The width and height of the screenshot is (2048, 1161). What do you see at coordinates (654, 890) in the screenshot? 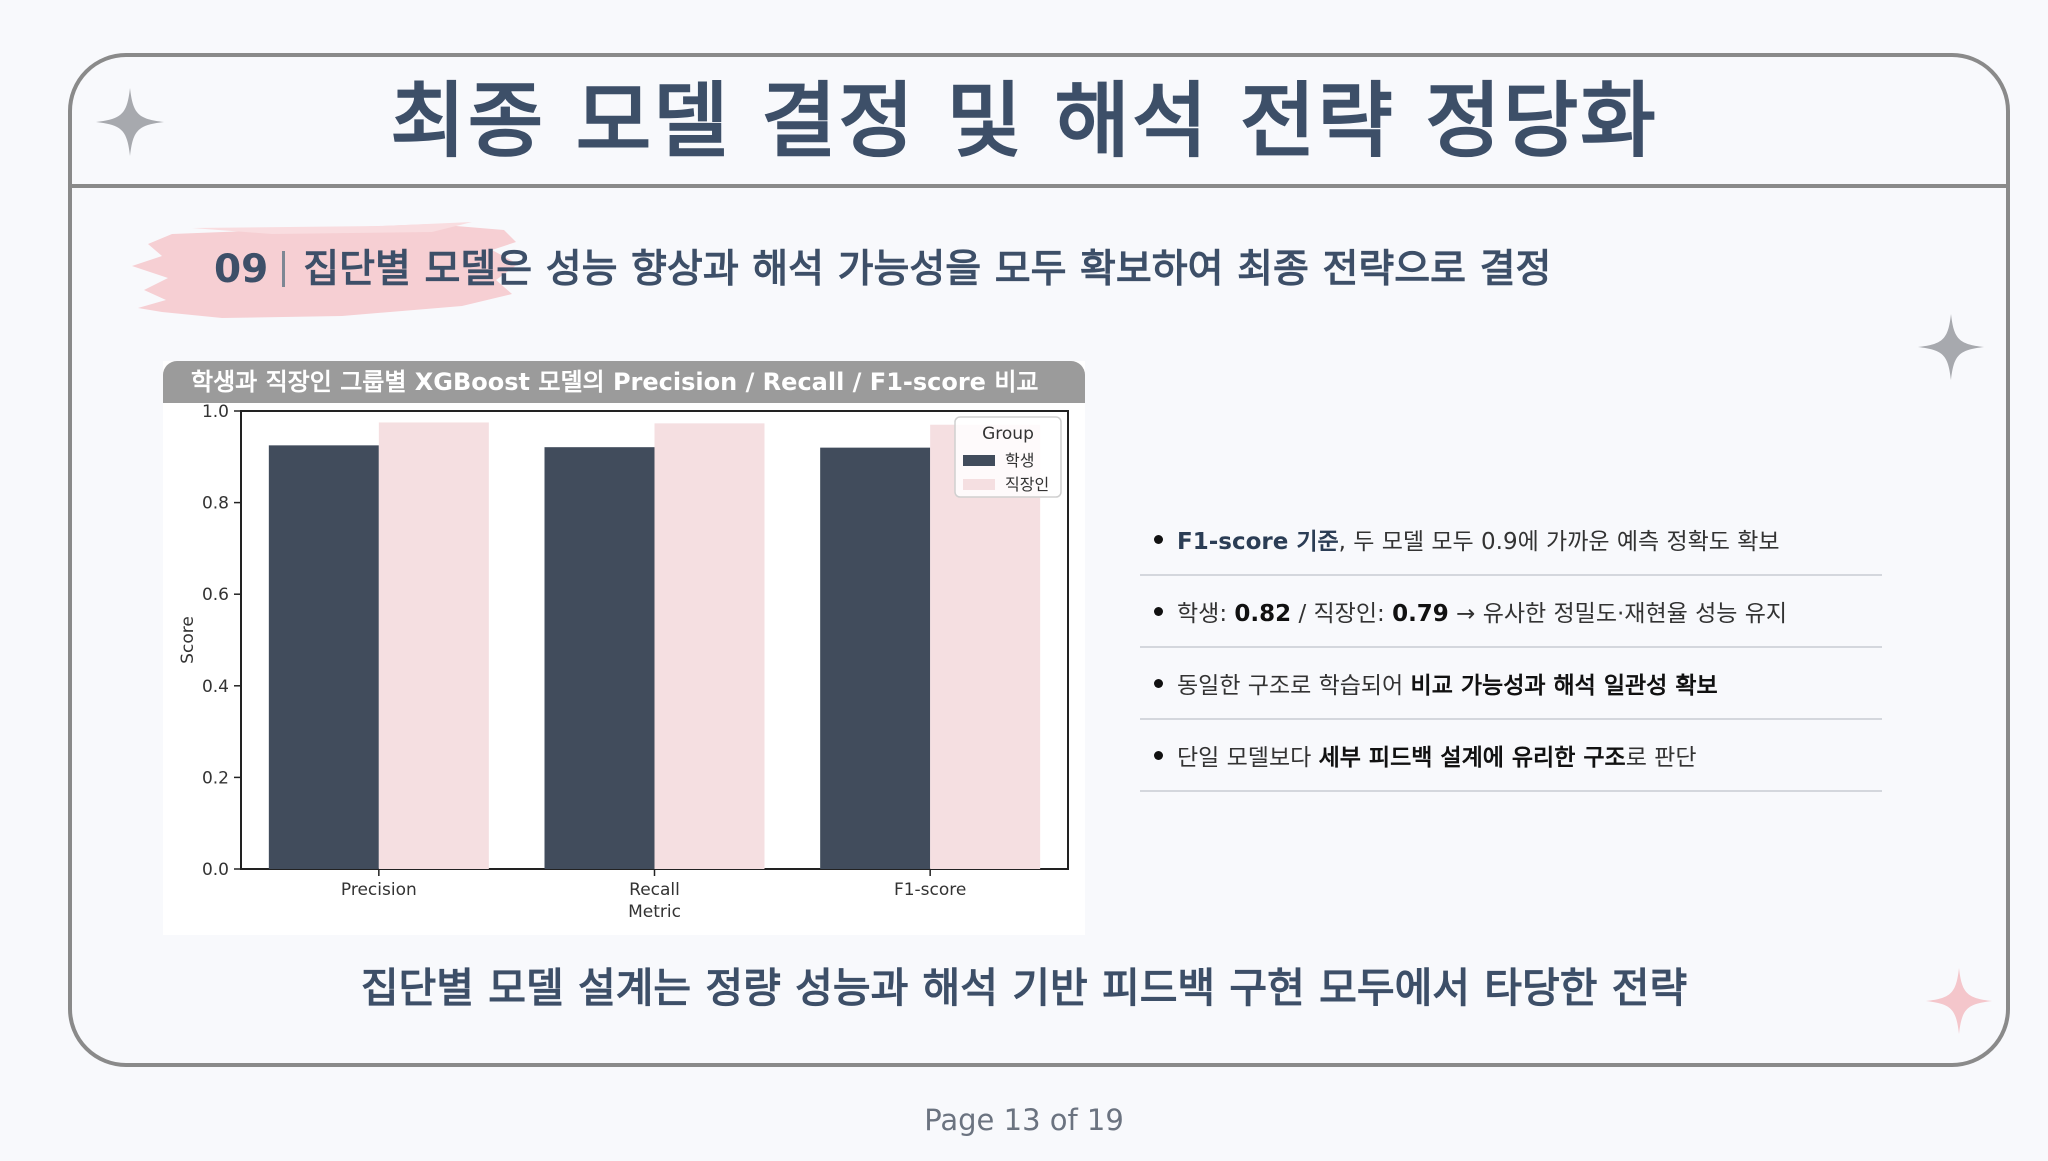
I see `x-tick-label: Recall` at bounding box center [654, 890].